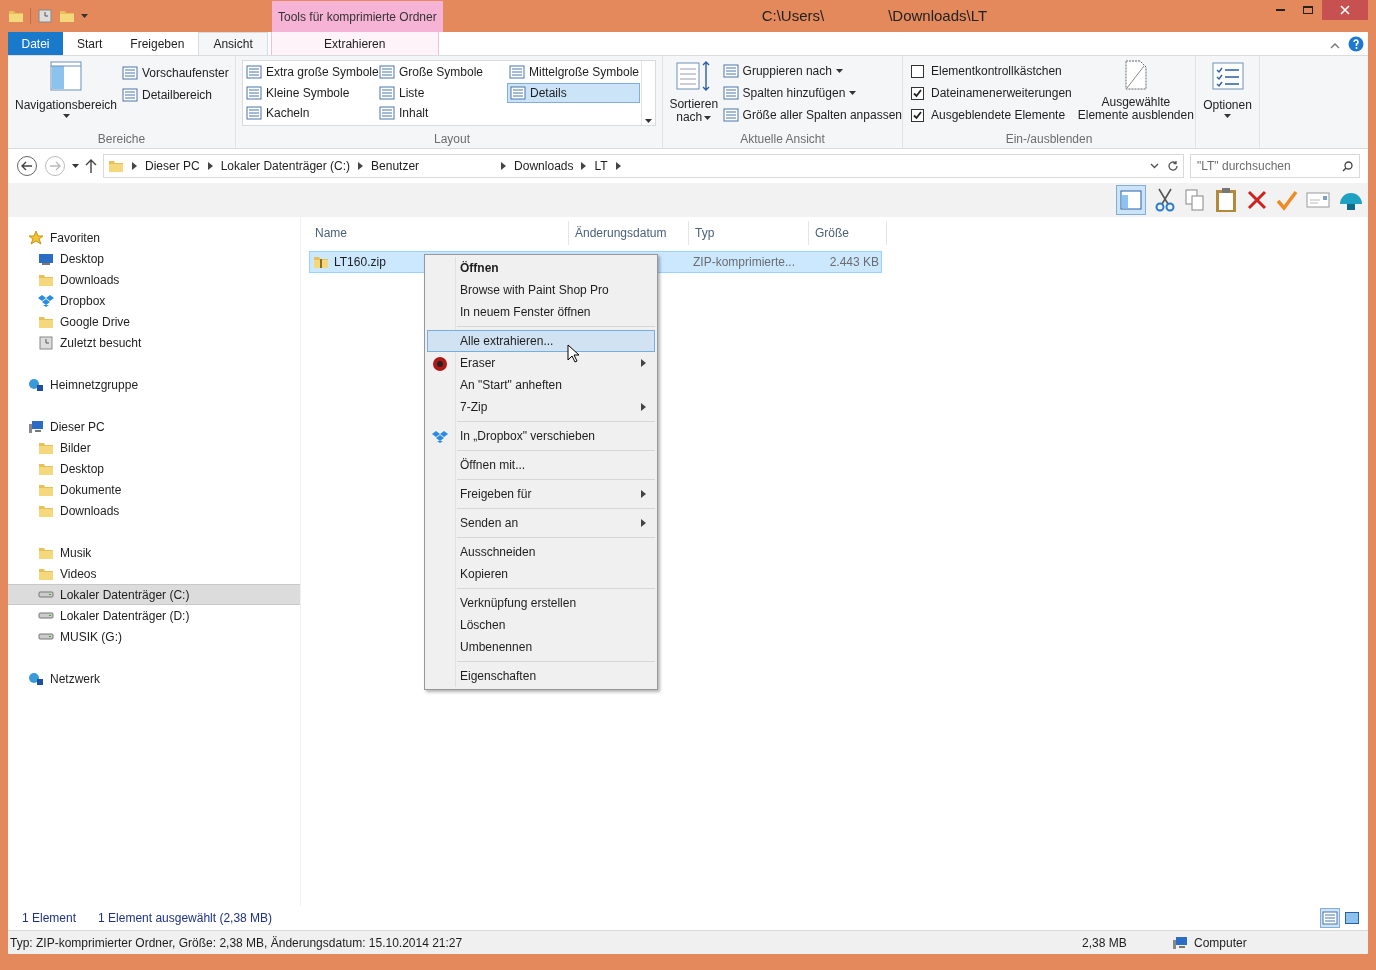 This screenshot has height=970, width=1376. I want to click on total-size: 2,38 MB, so click(1105, 943).